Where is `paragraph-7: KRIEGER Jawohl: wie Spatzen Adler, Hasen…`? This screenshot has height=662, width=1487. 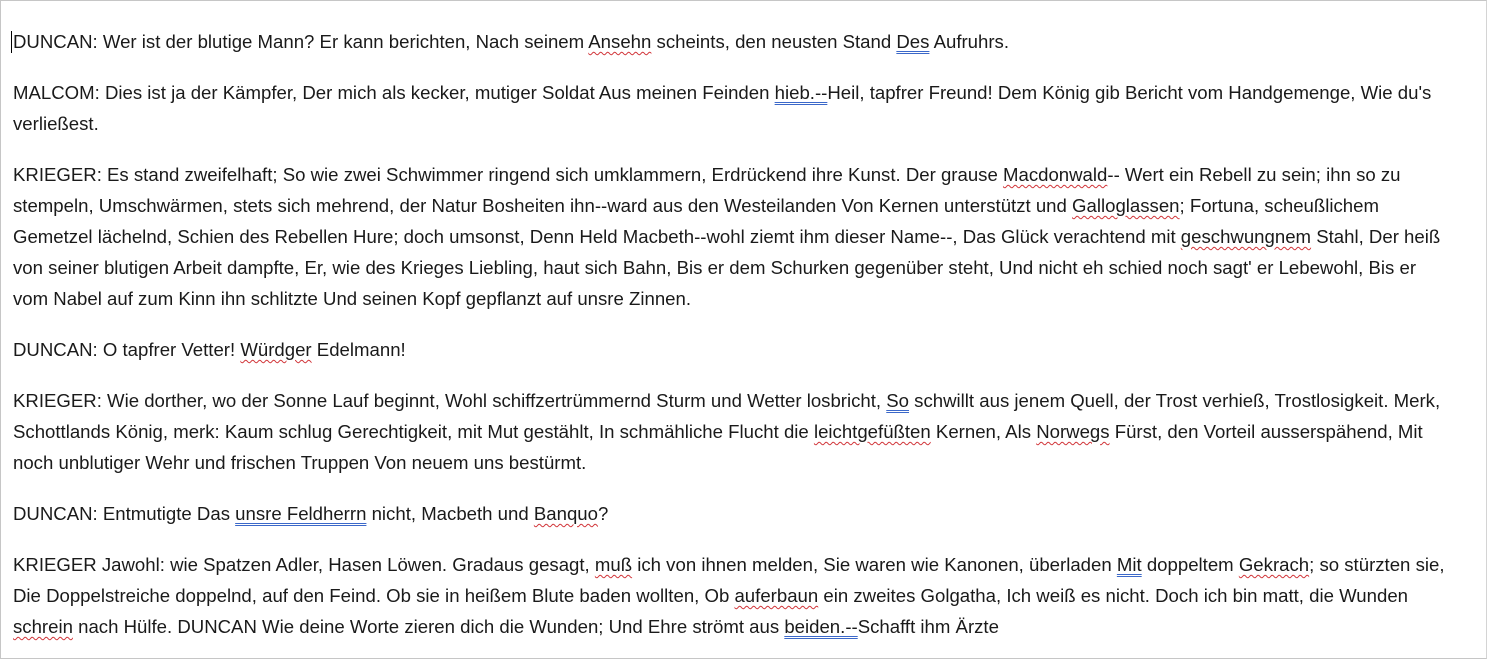 paragraph-7: KRIEGER Jawohl: wie Spatzen Adler, Hasen… is located at coordinates (733, 595).